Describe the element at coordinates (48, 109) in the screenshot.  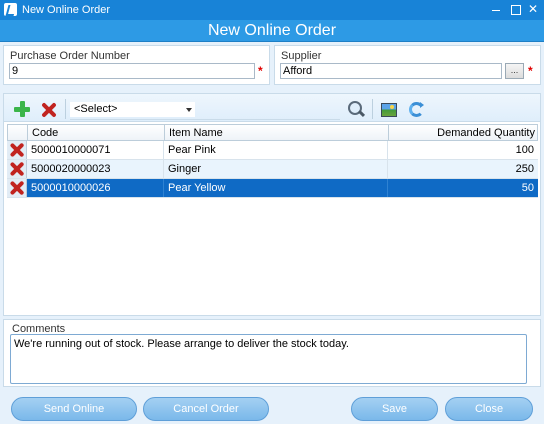
I see `delete-icon` at that location.